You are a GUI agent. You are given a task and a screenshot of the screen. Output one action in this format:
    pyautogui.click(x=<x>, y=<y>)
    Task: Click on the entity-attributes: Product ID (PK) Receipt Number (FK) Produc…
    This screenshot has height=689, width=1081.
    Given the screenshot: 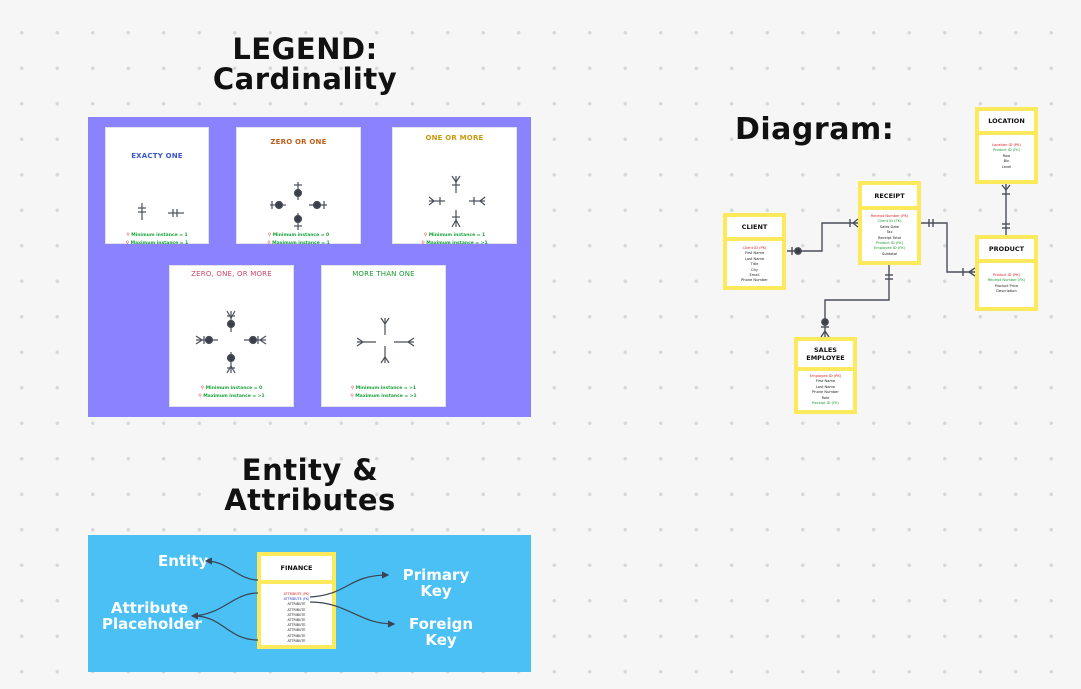 What is the action you would take?
    pyautogui.click(x=1006, y=285)
    